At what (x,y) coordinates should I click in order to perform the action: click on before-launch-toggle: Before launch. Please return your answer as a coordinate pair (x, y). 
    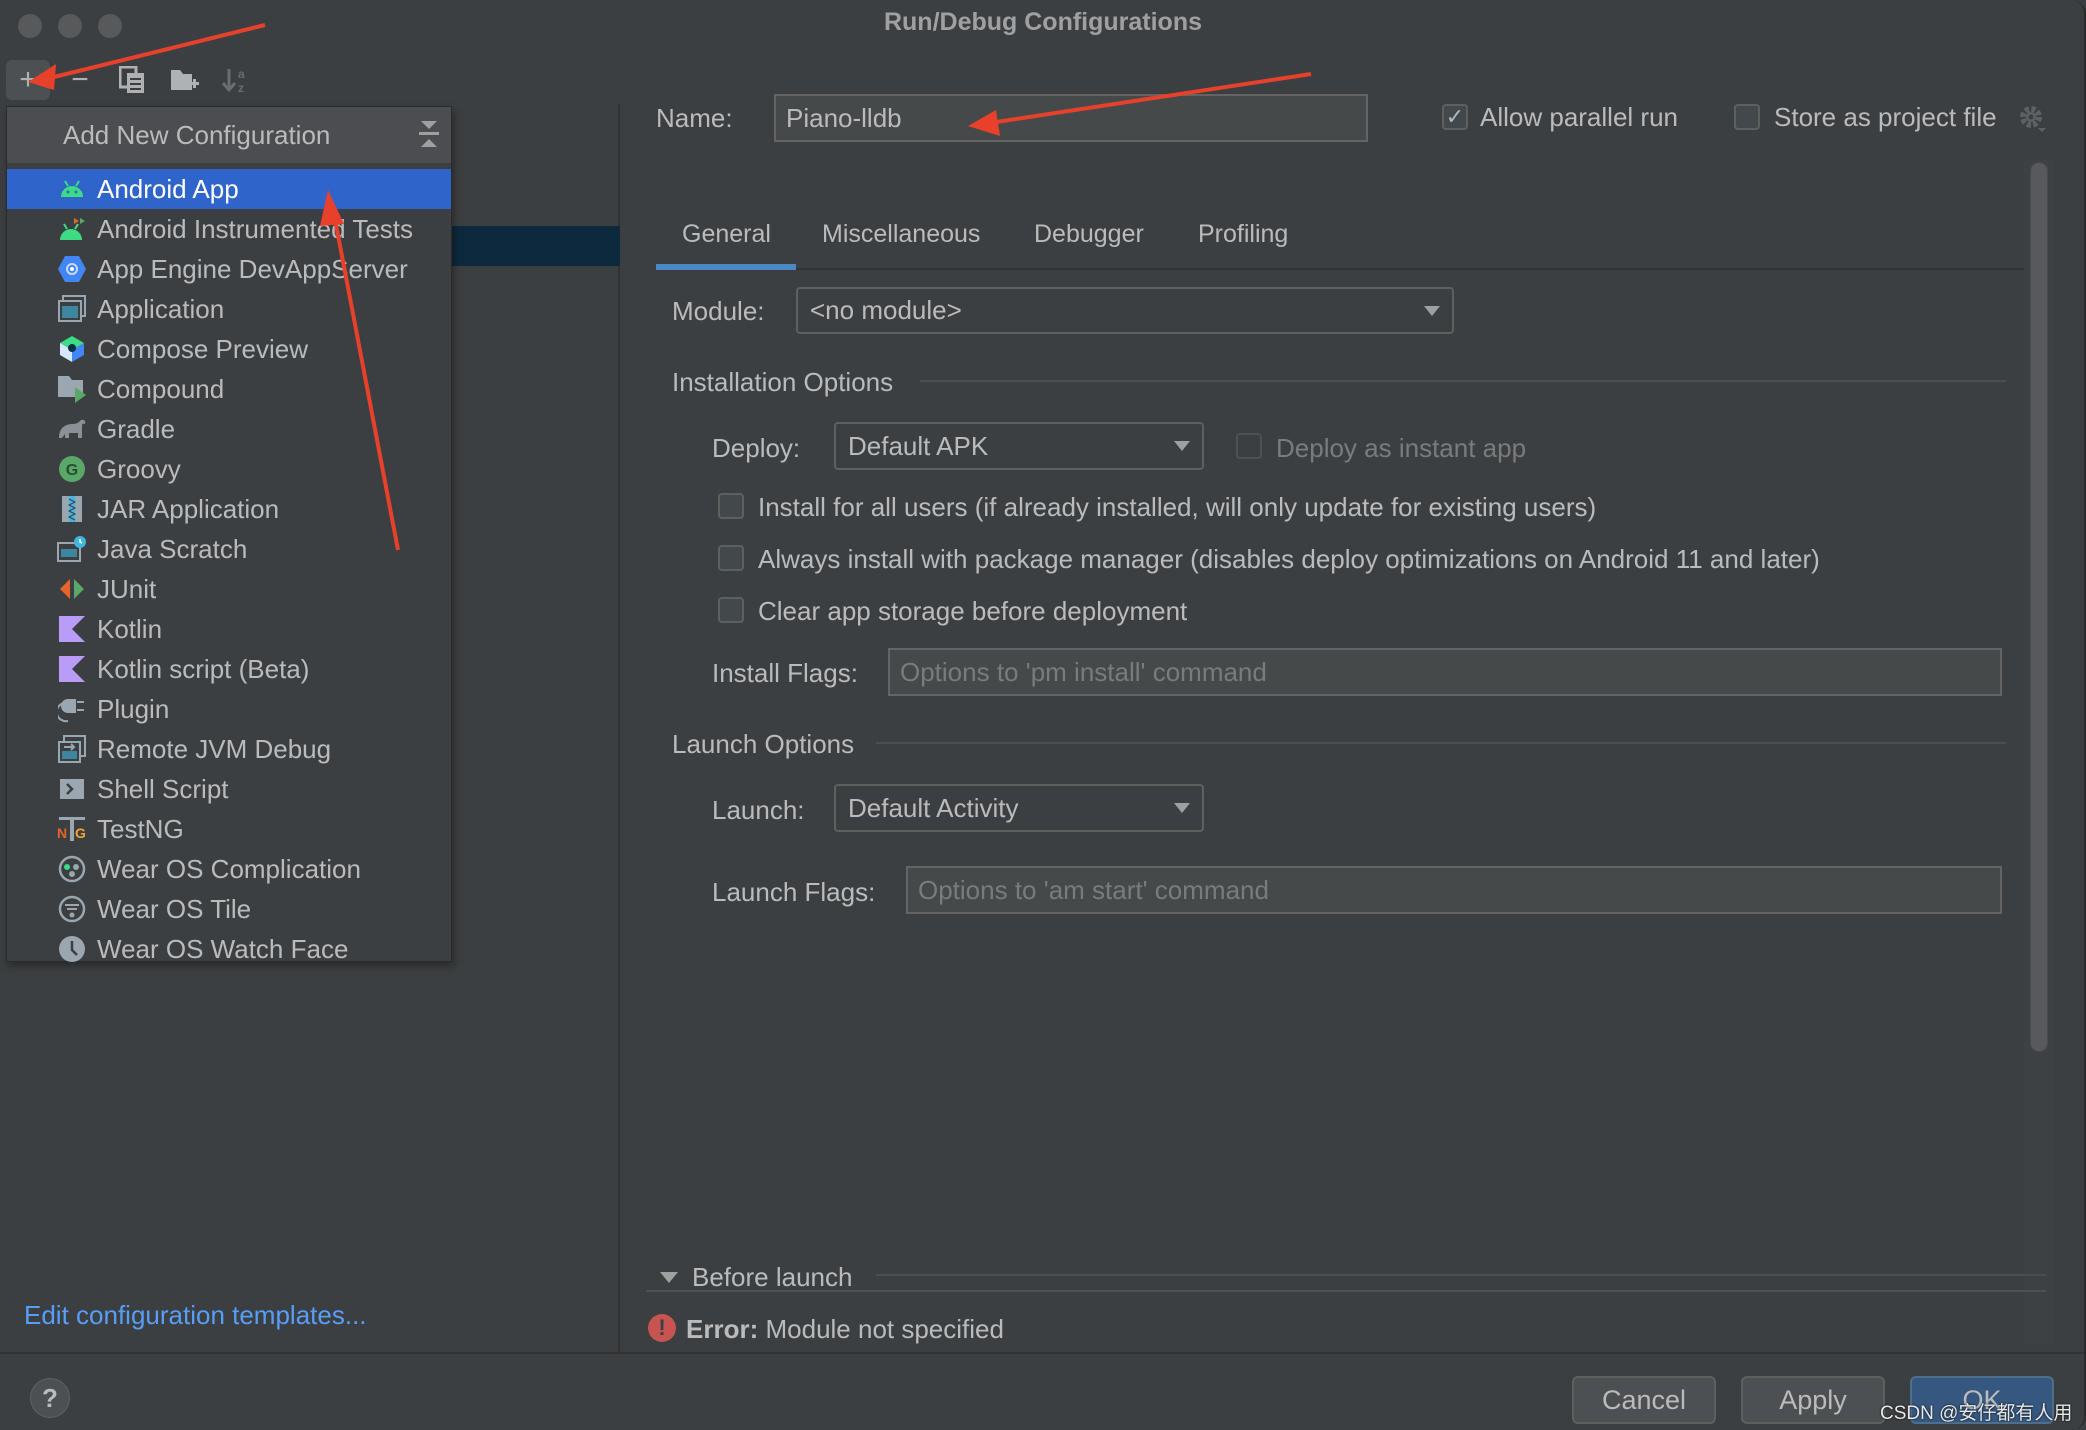
    Looking at the image, I should click on (756, 1277).